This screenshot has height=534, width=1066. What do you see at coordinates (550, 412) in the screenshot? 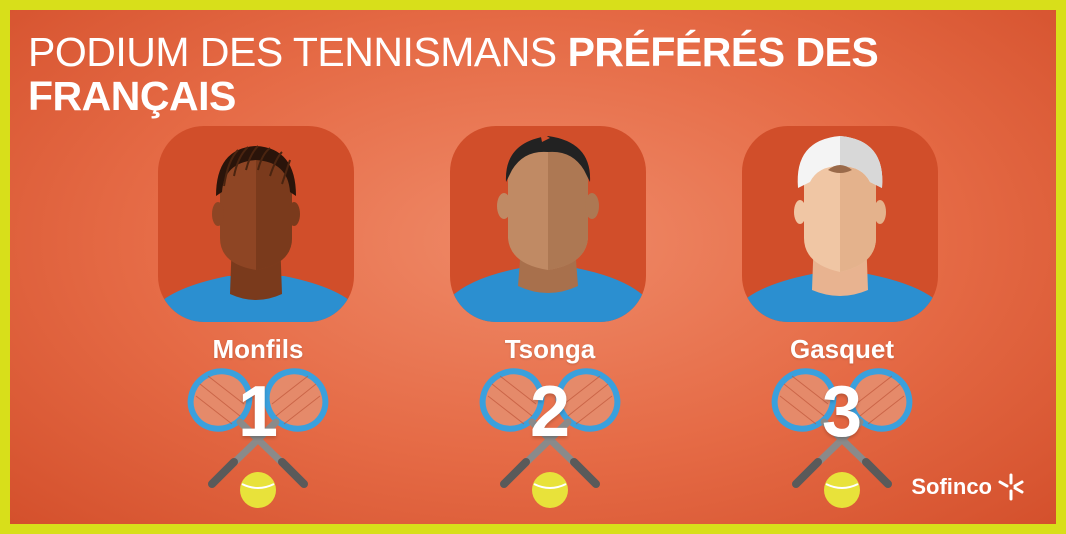
I see `rank-number: 2` at bounding box center [550, 412].